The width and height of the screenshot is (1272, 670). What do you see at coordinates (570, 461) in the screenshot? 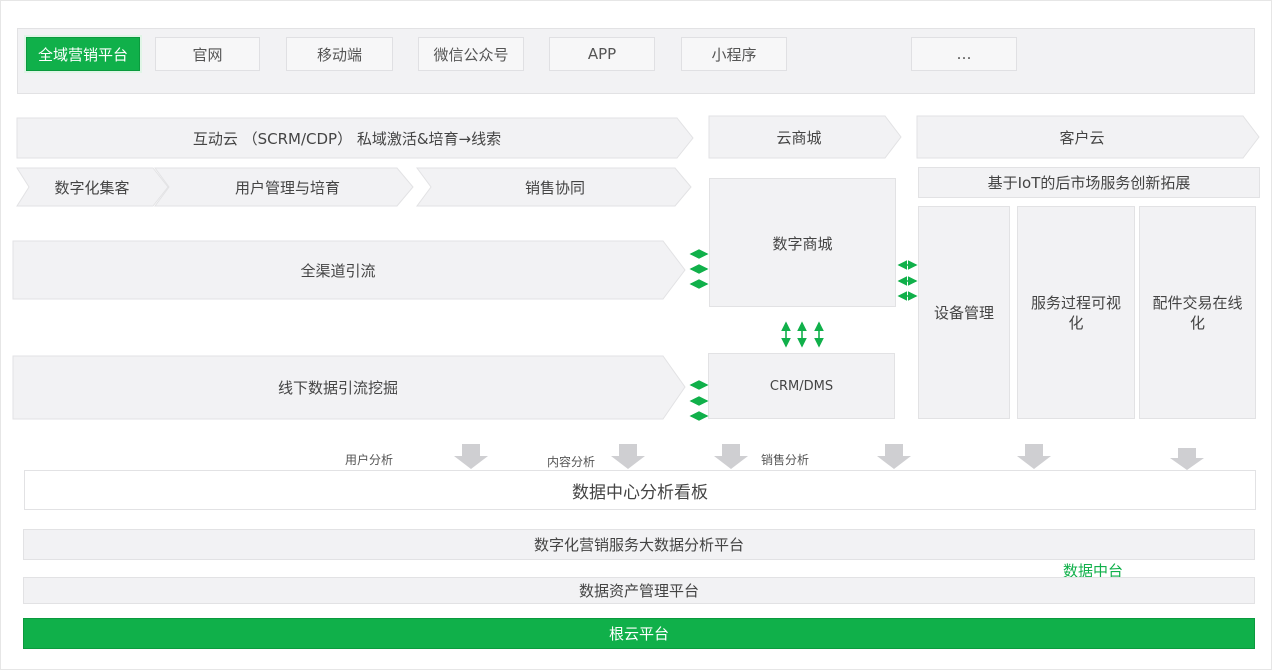
I see `content-analysis-label: 内容分析` at bounding box center [570, 461].